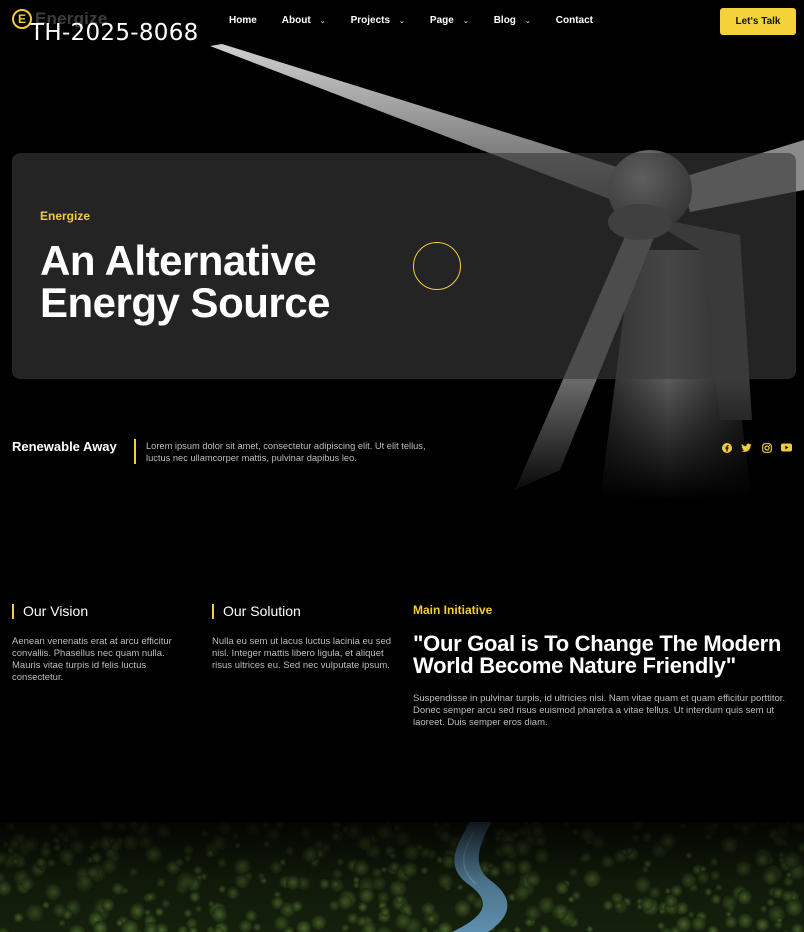  Describe the element at coordinates (504, 20) in the screenshot. I see `nav-label: Blog` at that location.